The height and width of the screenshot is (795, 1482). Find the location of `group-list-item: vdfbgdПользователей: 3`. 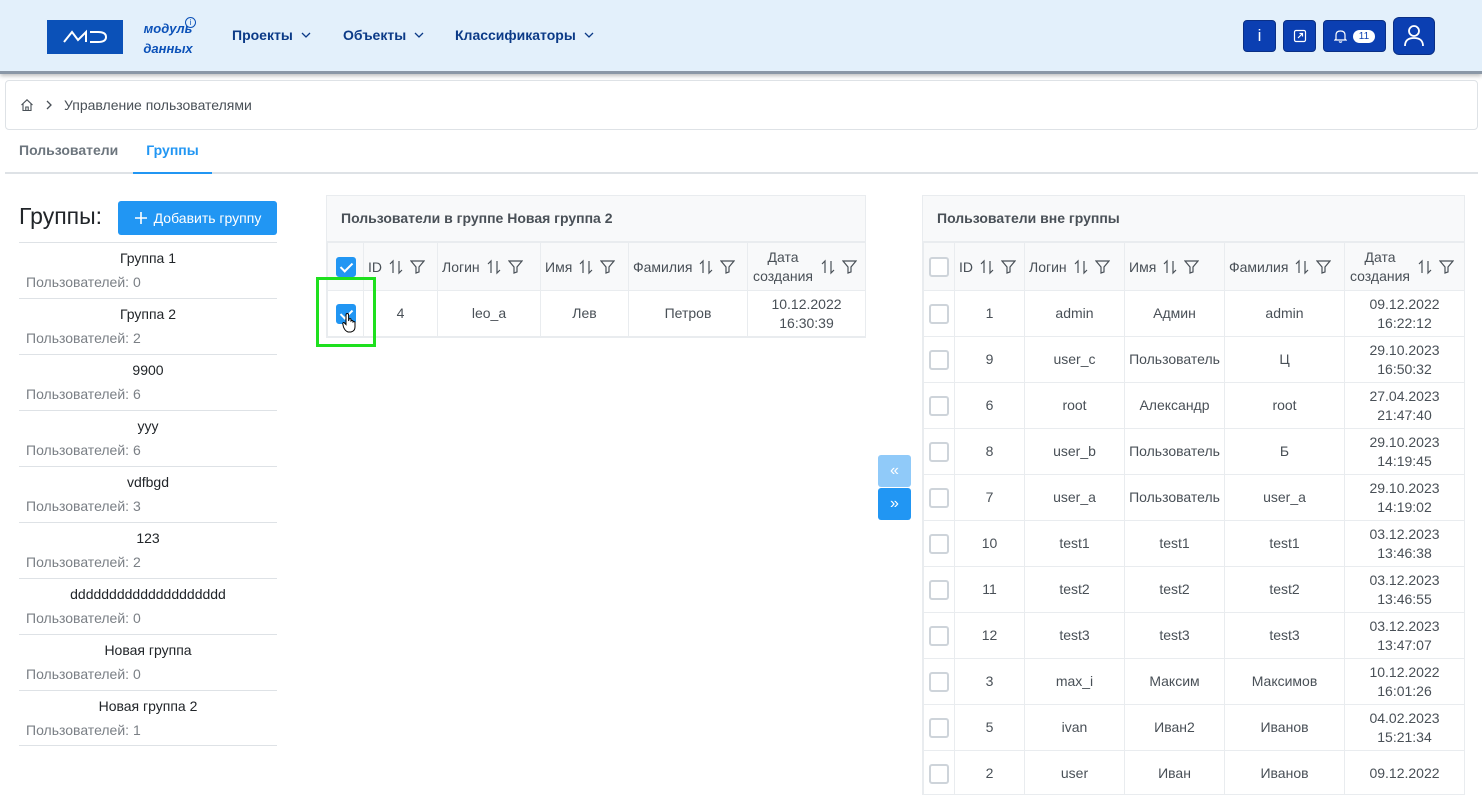

group-list-item: vdfbgdПользователей: 3 is located at coordinates (148, 494).